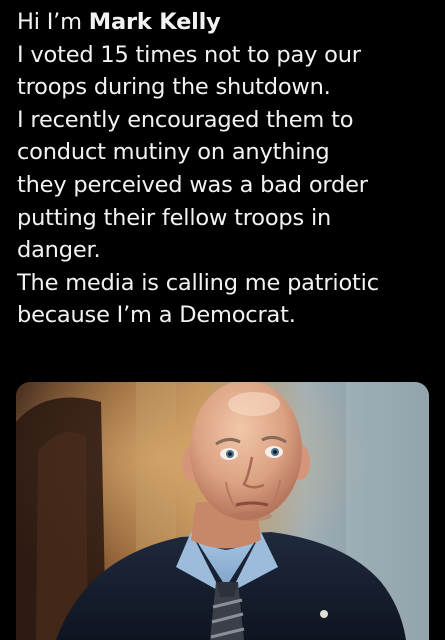  What do you see at coordinates (154, 22) in the screenshot?
I see `post-author-name: Mark Kelly` at bounding box center [154, 22].